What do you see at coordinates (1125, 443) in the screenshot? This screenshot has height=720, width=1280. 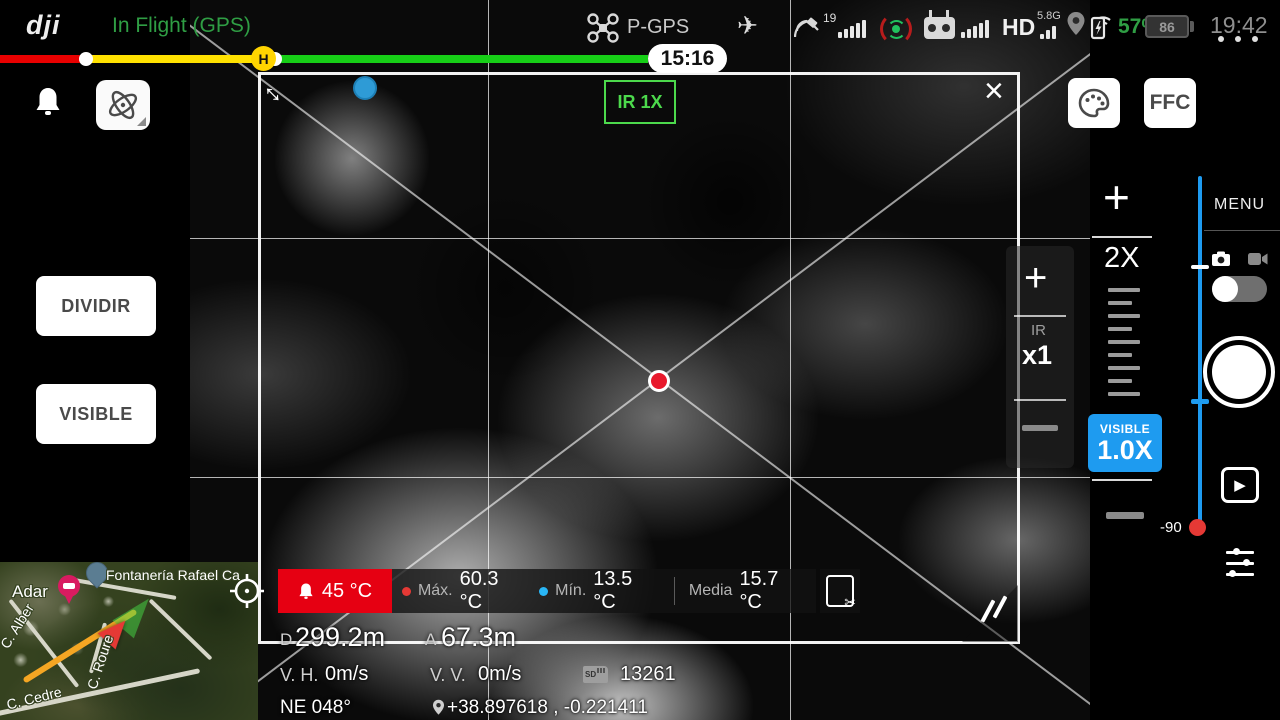 I see `visible-zoom-button: VISIBLE 1.0X` at bounding box center [1125, 443].